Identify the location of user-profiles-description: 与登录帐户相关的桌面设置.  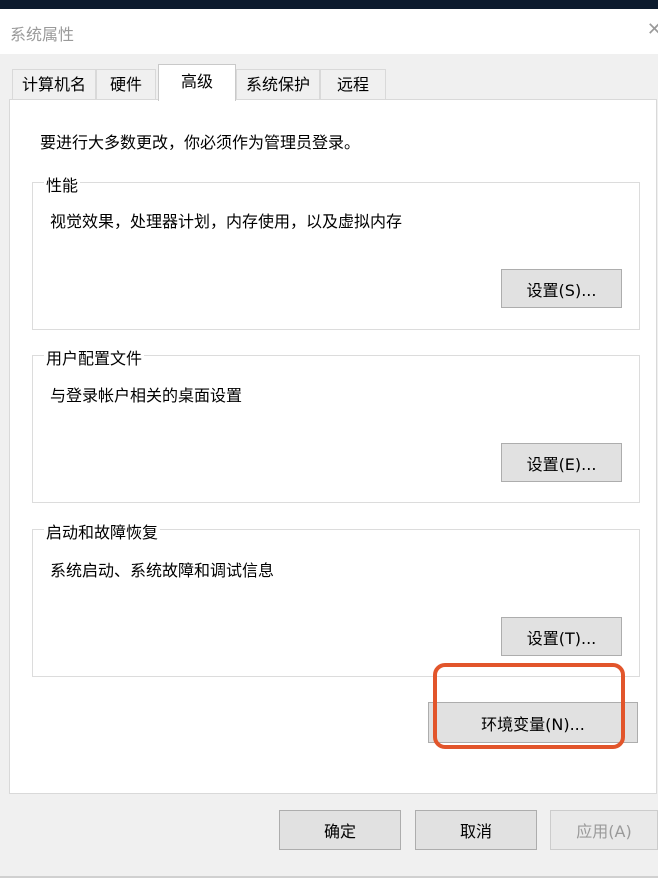
(146, 395).